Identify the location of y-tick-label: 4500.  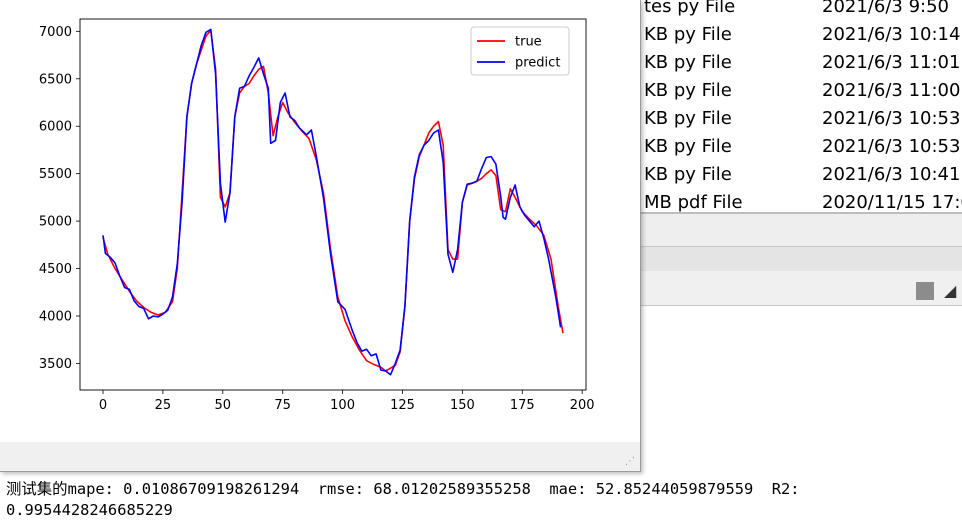
(55, 269).